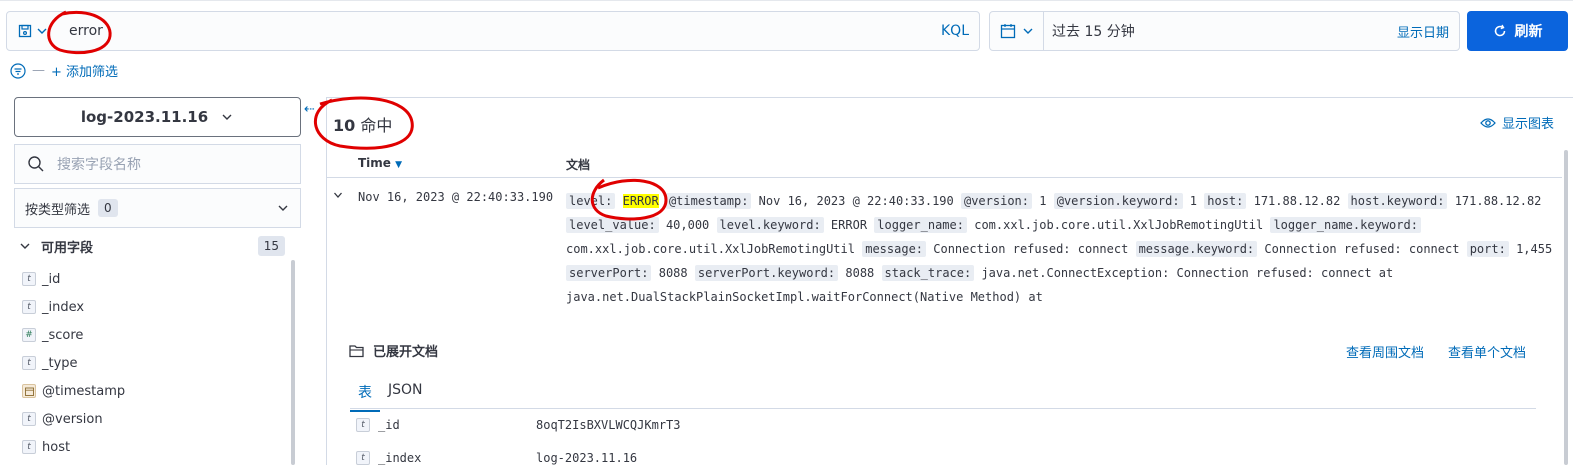  What do you see at coordinates (766, 273) in the screenshot?
I see `document-field-key: serverPort.keyword:` at bounding box center [766, 273].